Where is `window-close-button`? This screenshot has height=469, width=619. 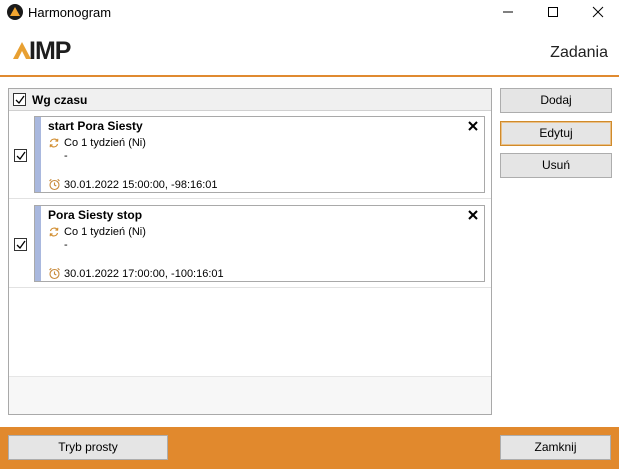
window-close-button is located at coordinates (597, 12).